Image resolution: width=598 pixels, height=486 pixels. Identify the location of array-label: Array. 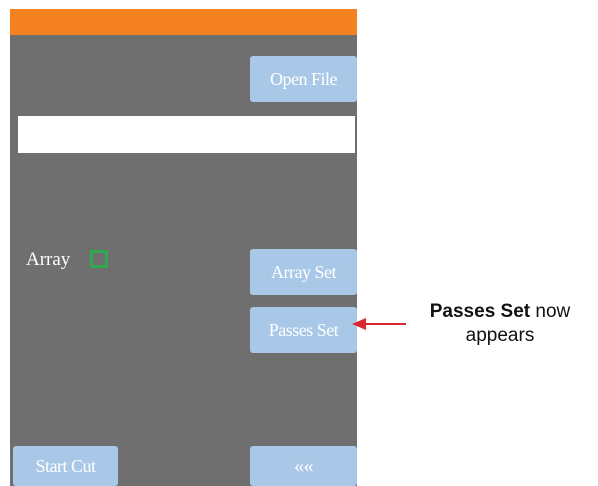
(48, 259).